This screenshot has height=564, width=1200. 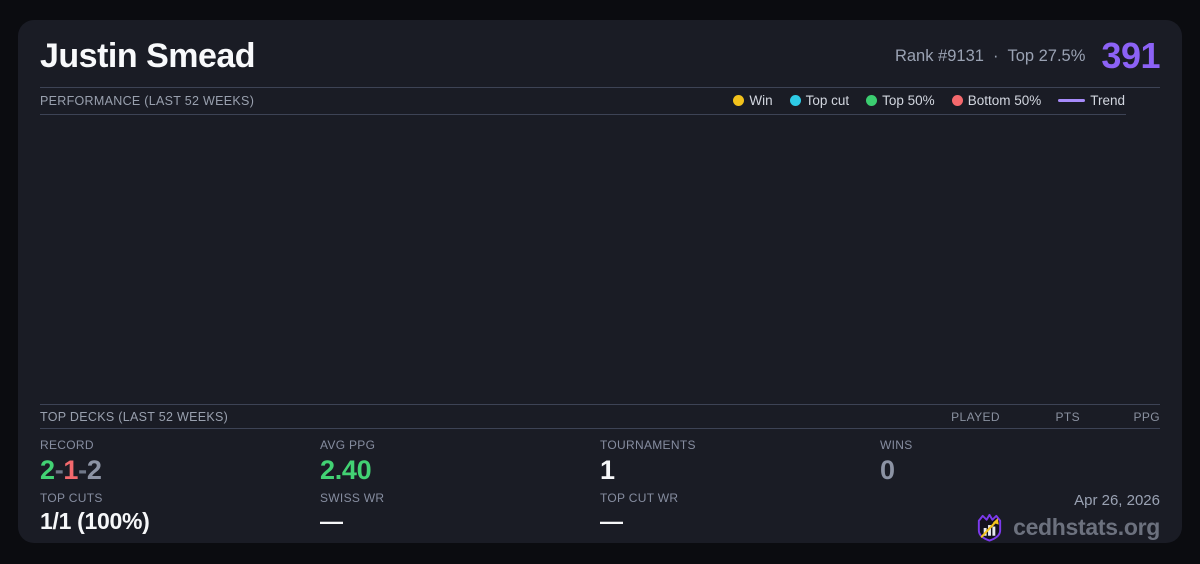 I want to click on rank-text: Rank #9131, so click(x=939, y=55).